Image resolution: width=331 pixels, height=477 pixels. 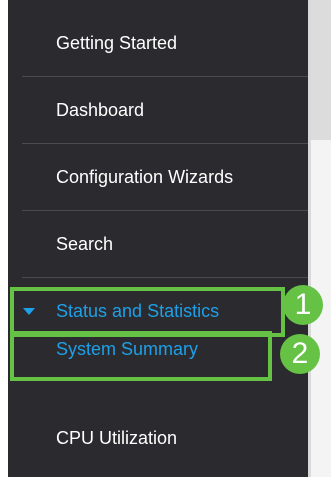 I want to click on sidebar-item-cpu-utilization: CPU Utilization, so click(x=158, y=438).